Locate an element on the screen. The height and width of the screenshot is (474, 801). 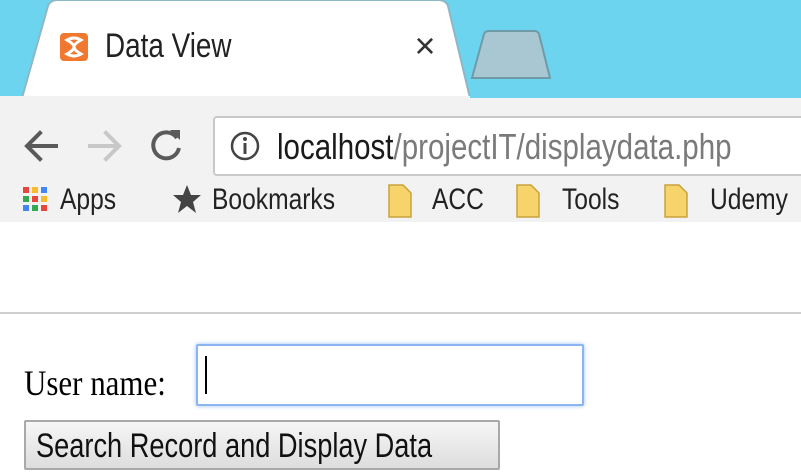
bookmark-label: ACC is located at coordinates (458, 199).